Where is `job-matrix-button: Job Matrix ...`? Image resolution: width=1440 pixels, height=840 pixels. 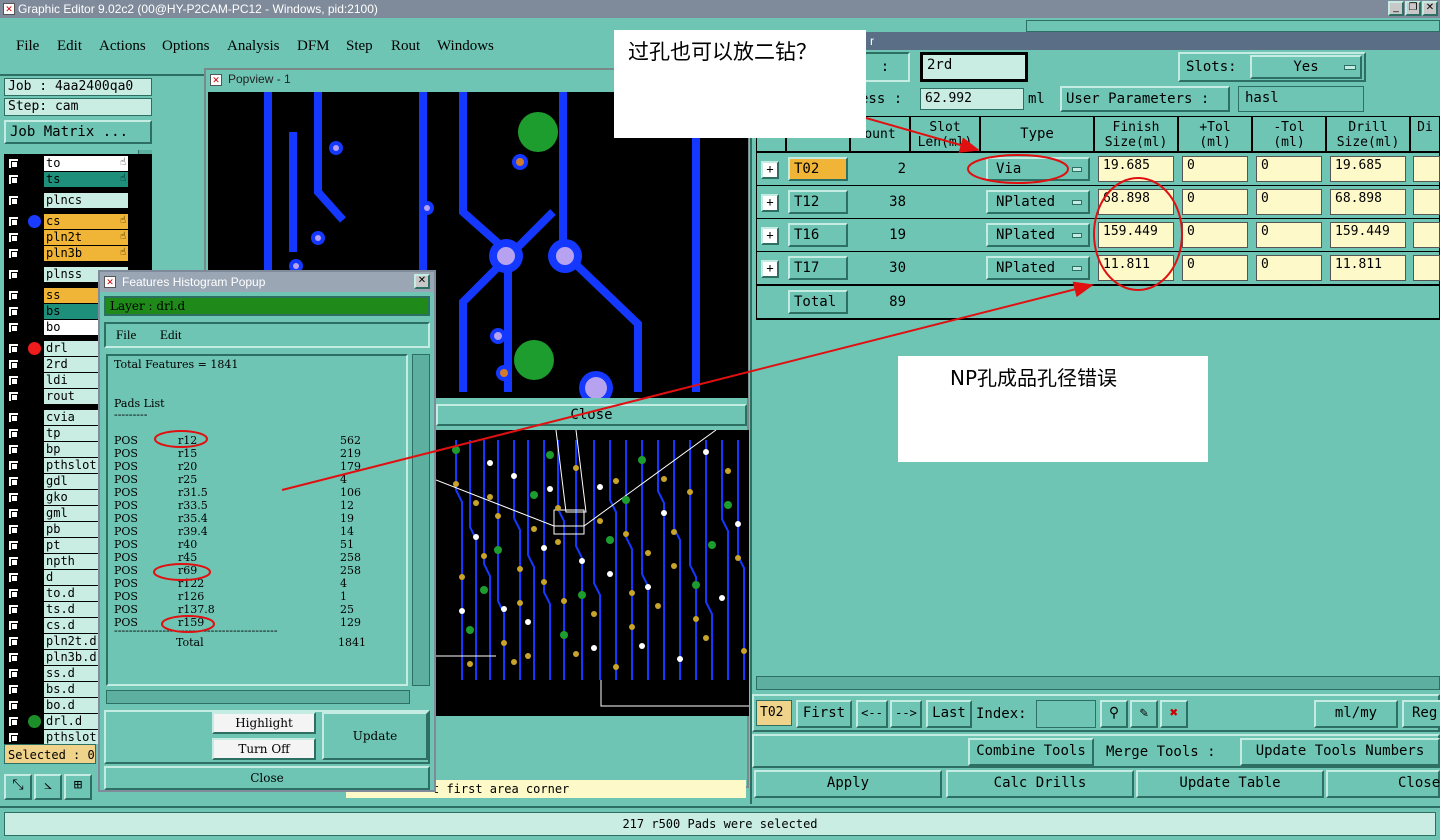 job-matrix-button: Job Matrix ... is located at coordinates (78, 132).